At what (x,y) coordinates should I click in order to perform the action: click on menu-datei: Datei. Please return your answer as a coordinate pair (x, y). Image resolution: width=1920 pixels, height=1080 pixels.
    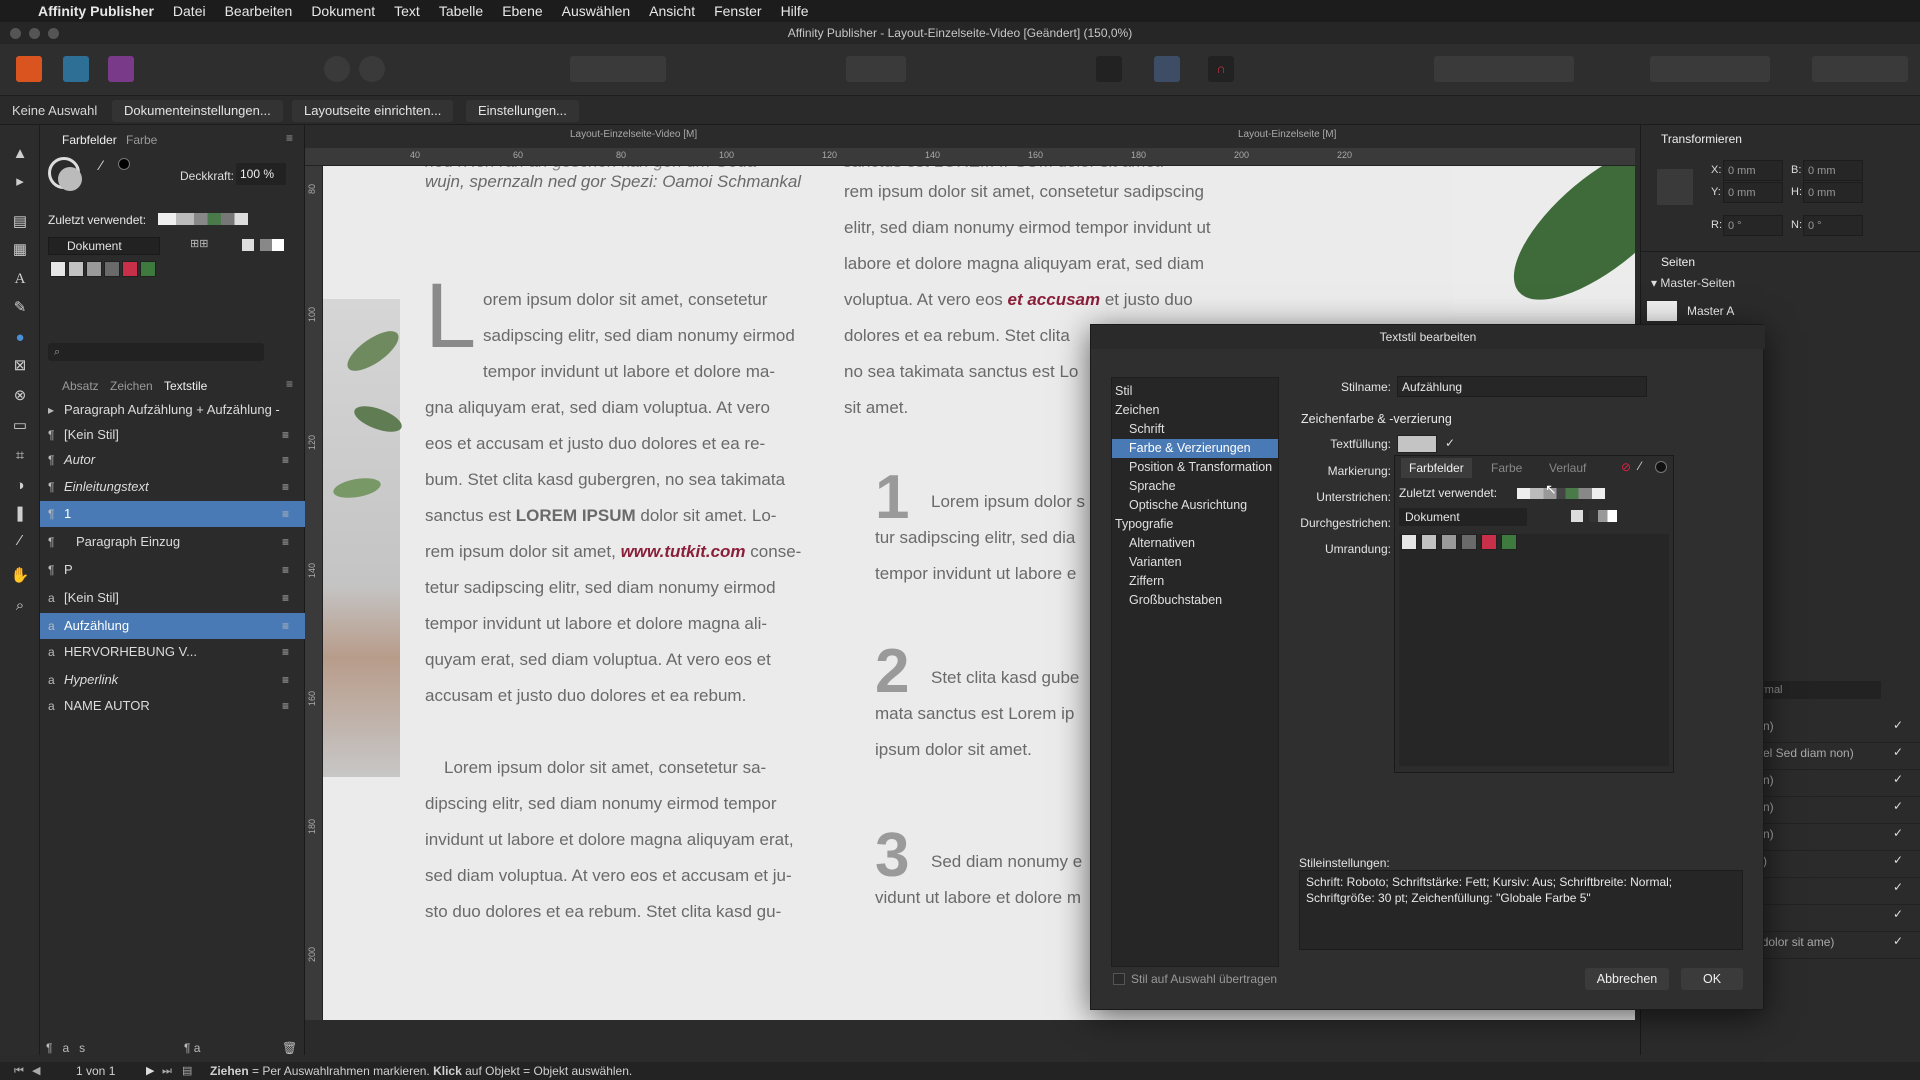
    Looking at the image, I should click on (189, 11).